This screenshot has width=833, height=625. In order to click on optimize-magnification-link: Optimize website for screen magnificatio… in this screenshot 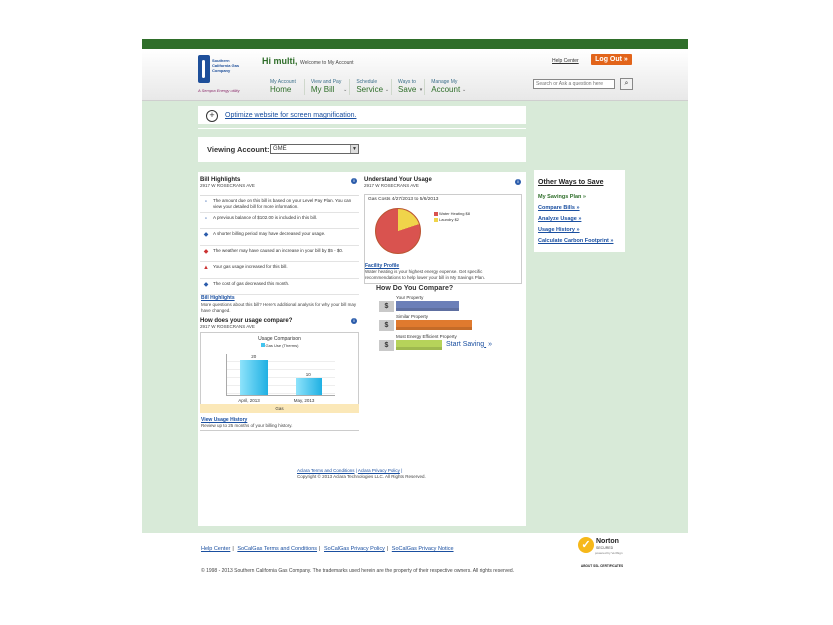, I will do `click(291, 115)`.